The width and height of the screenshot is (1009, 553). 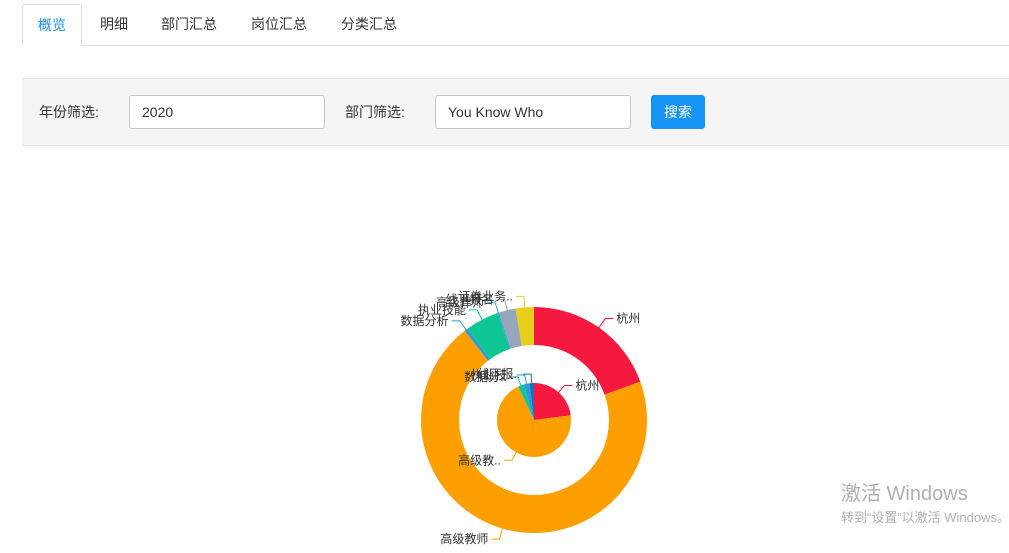 I want to click on filter-bar: 年份筛选: 部门筛选: 搜索, so click(x=515, y=112).